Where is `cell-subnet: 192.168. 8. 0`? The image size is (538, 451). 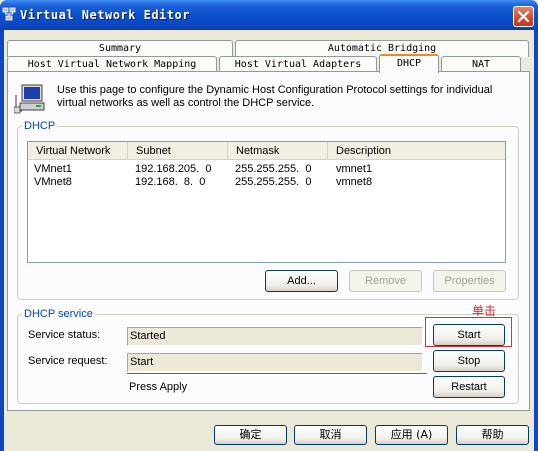 cell-subnet: 192.168. 8. 0 is located at coordinates (170, 182).